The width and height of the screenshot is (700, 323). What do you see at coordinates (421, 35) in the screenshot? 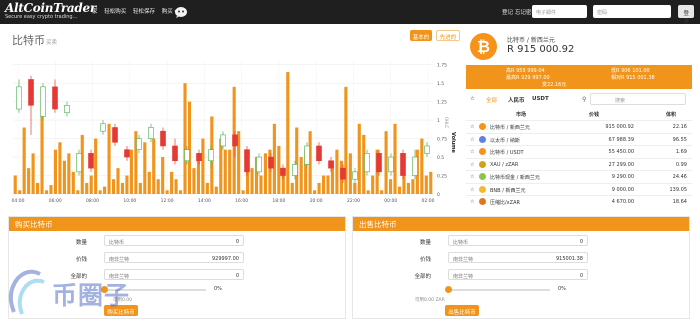
I see `basic-view-button: 基本的` at bounding box center [421, 35].